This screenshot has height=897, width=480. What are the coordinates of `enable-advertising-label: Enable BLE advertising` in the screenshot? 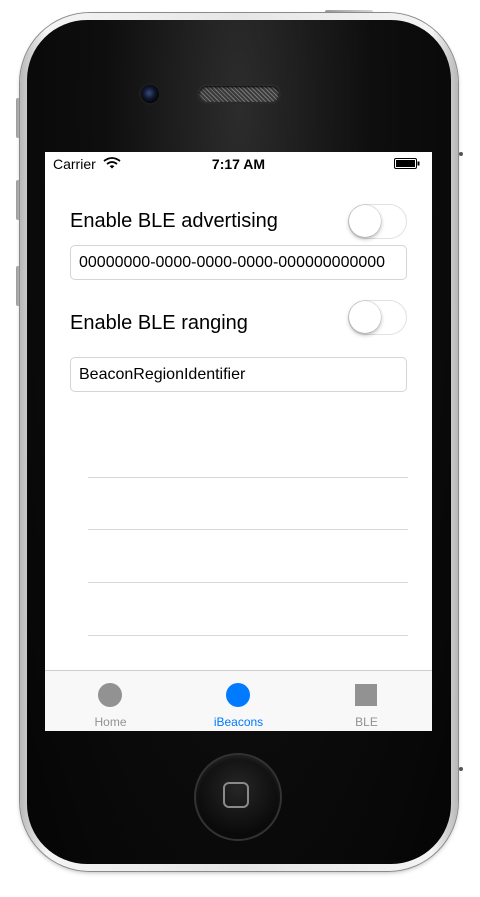 It's located at (174, 221).